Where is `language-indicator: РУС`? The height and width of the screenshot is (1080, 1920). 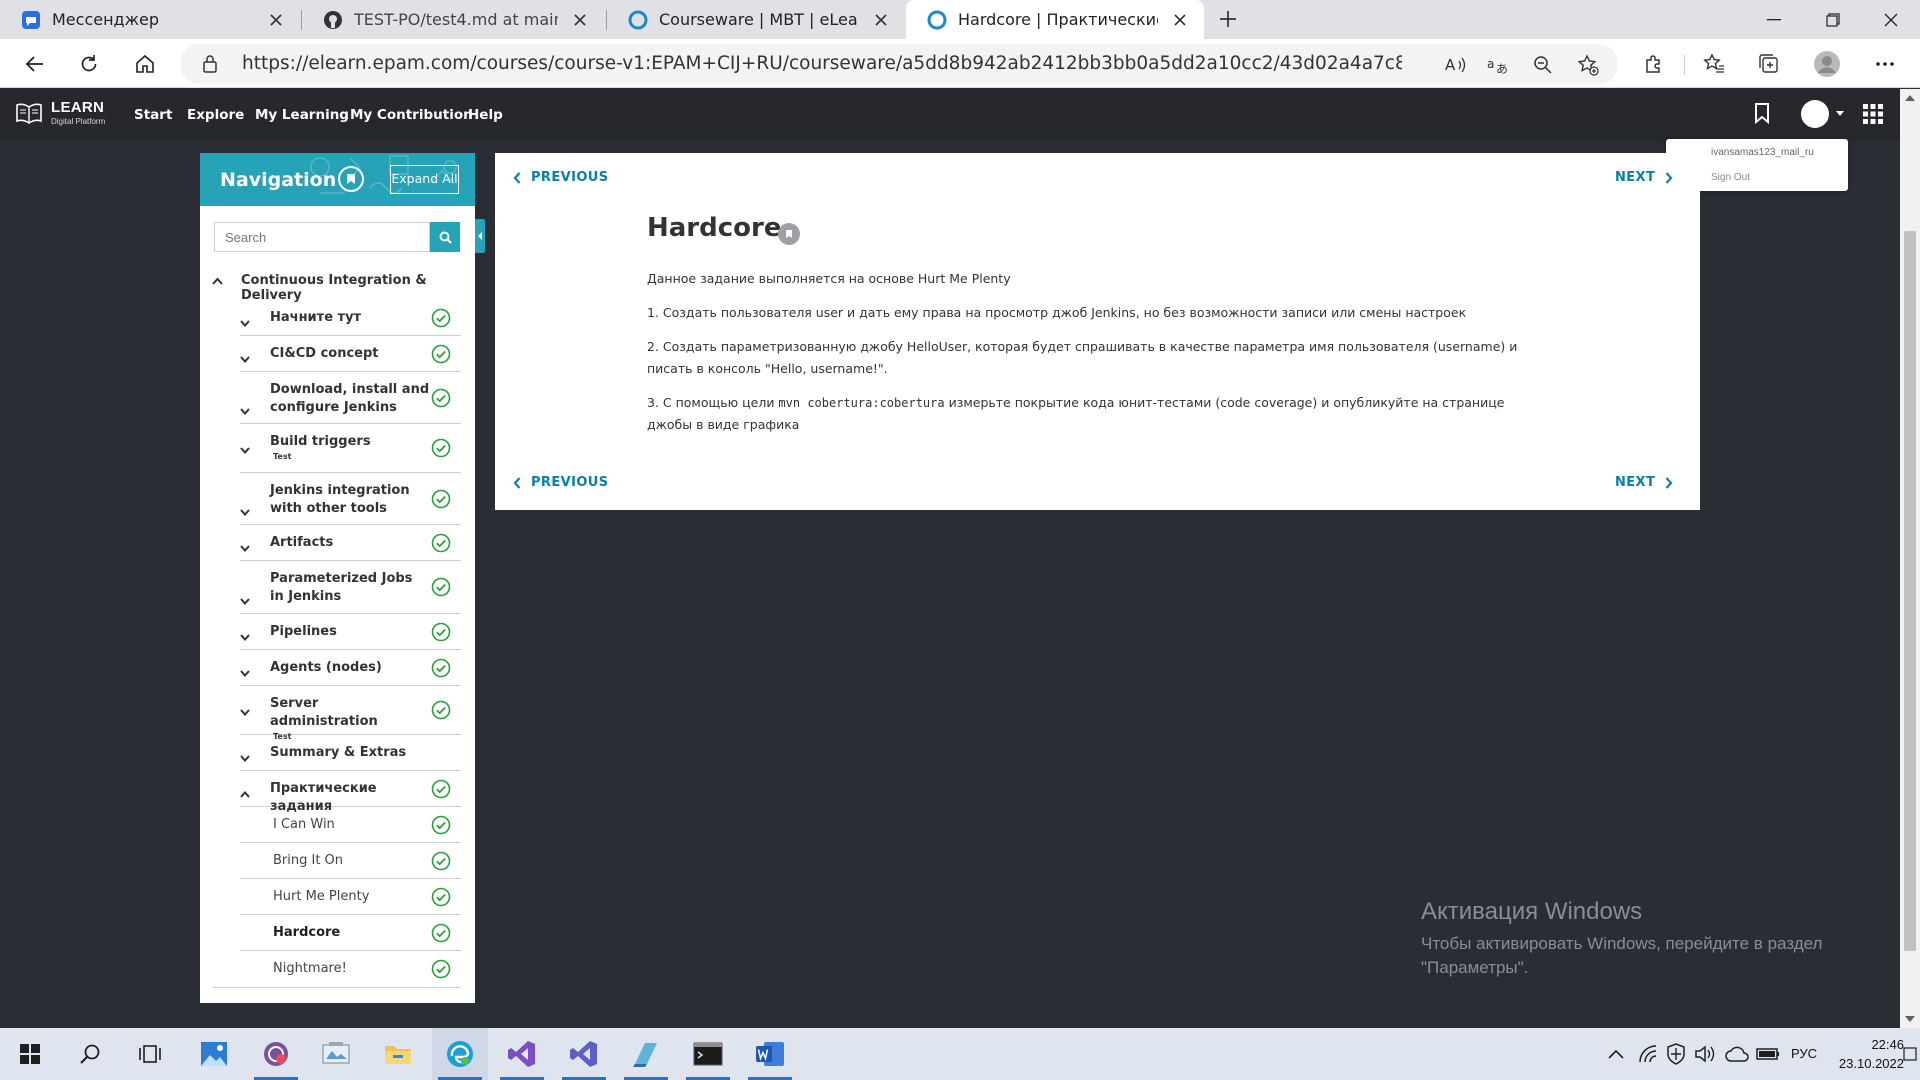 language-indicator: РУС is located at coordinates (1804, 1053).